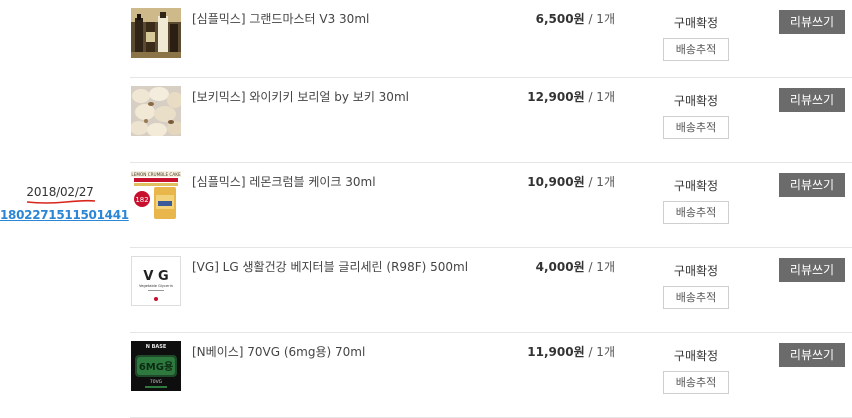 This screenshot has width=852, height=418. Describe the element at coordinates (156, 286) in the screenshot. I see `svg-text: Vegetable Glycerin` at that location.